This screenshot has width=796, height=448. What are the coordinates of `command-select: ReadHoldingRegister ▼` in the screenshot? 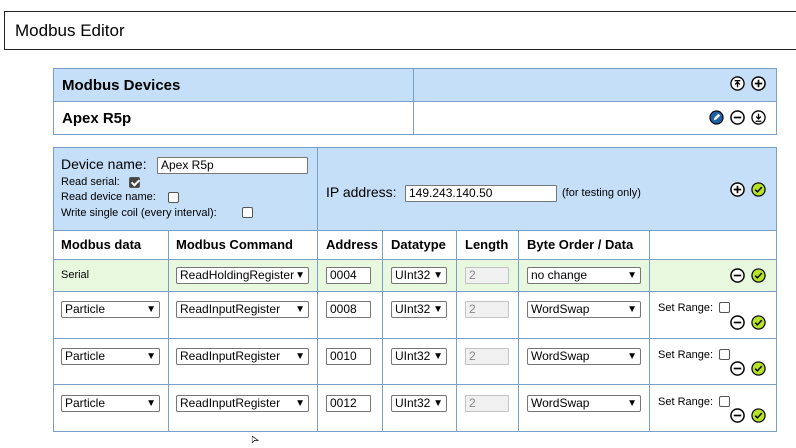 It's located at (242, 275).